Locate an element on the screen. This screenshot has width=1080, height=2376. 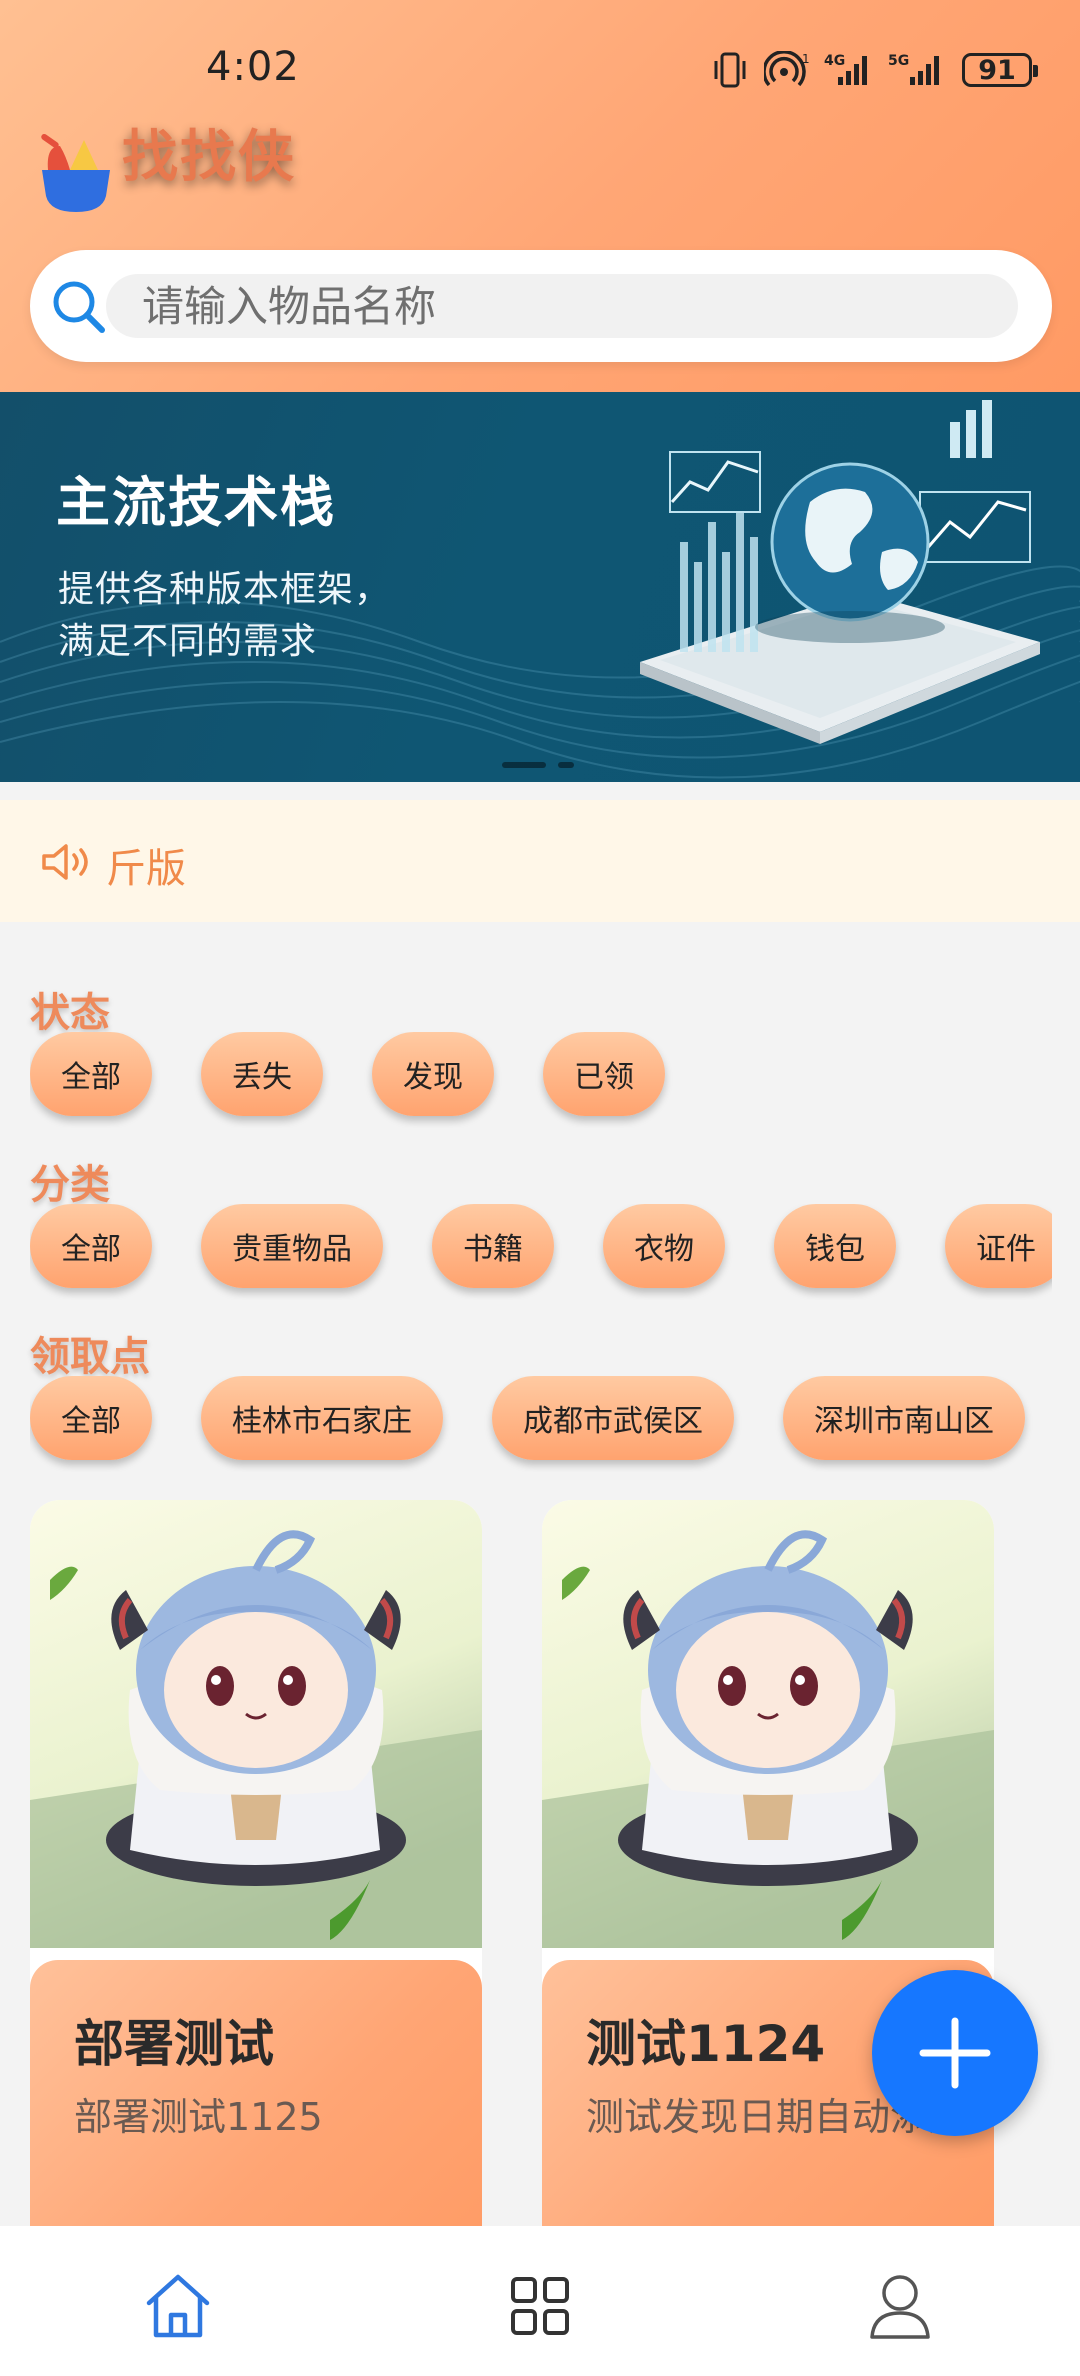
home-icon is located at coordinates (178, 2306).